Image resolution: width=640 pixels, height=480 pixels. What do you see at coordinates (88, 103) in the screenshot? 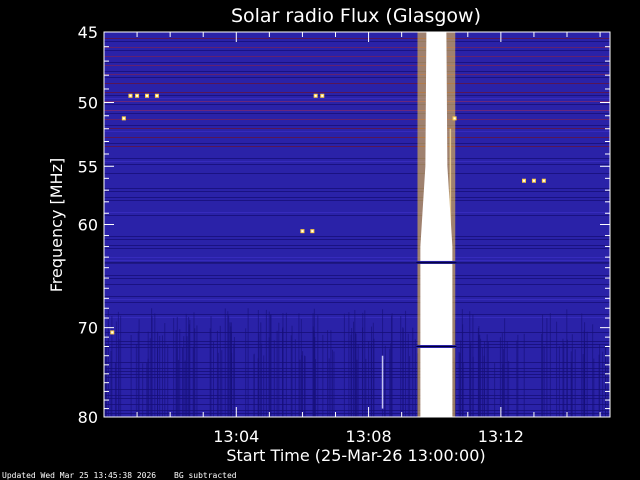
I see `y-tick-label: 50` at bounding box center [88, 103].